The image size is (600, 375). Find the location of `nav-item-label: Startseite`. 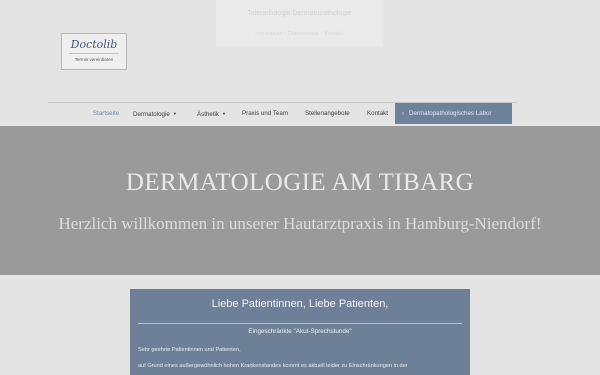

nav-item-label: Startseite is located at coordinates (106, 113).